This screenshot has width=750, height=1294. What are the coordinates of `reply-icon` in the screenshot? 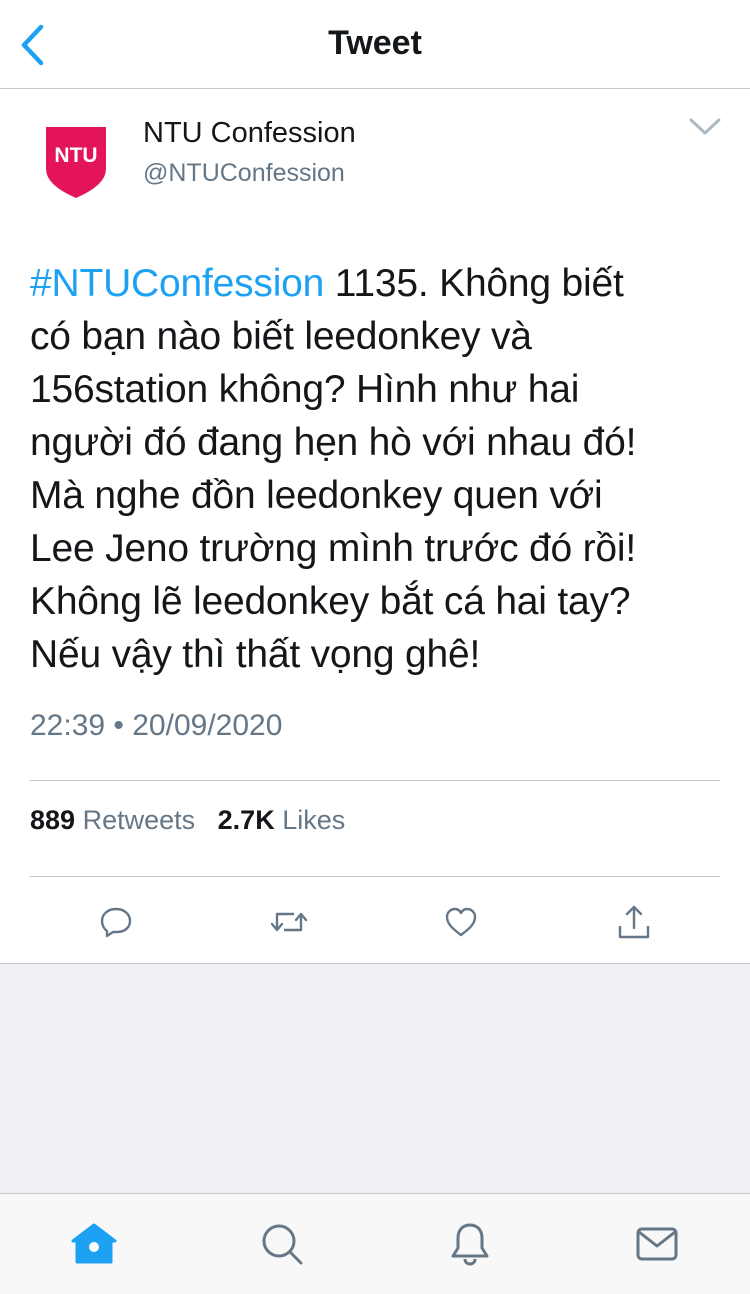 It's located at (116, 922).